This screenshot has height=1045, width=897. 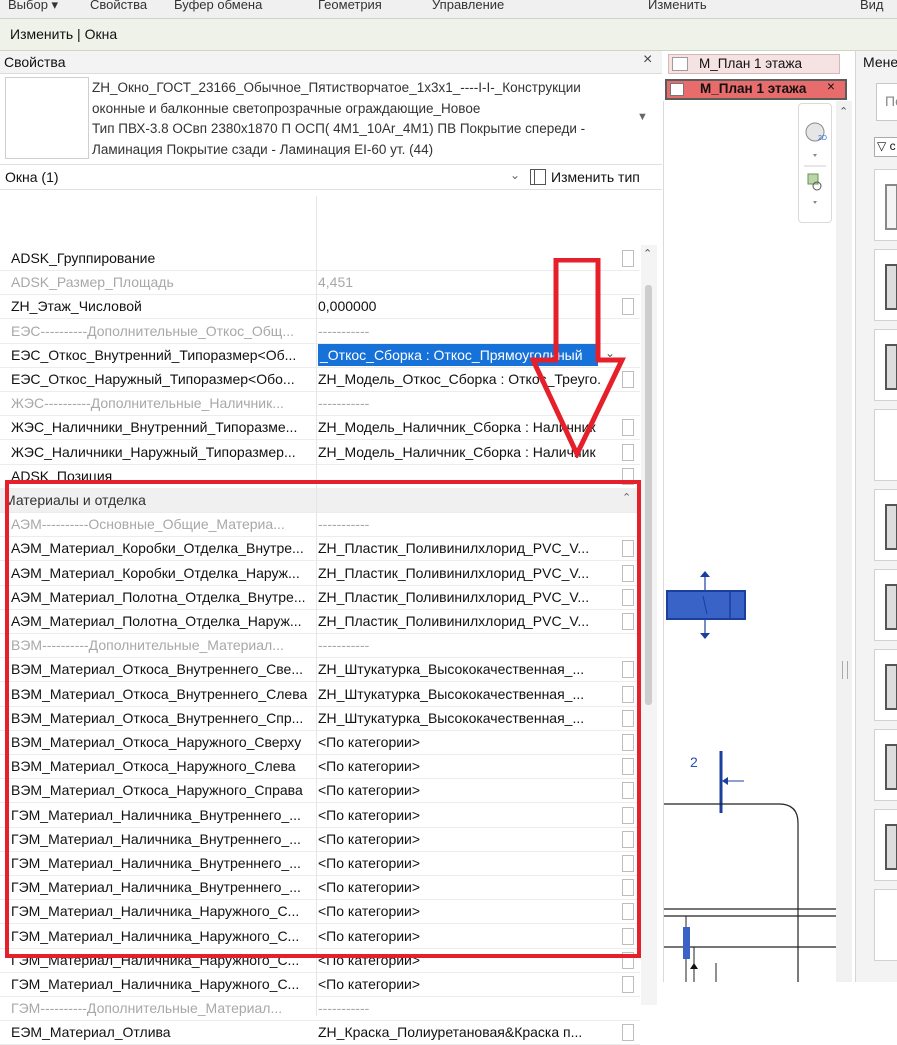 What do you see at coordinates (47, 118) in the screenshot?
I see `type-preview-image` at bounding box center [47, 118].